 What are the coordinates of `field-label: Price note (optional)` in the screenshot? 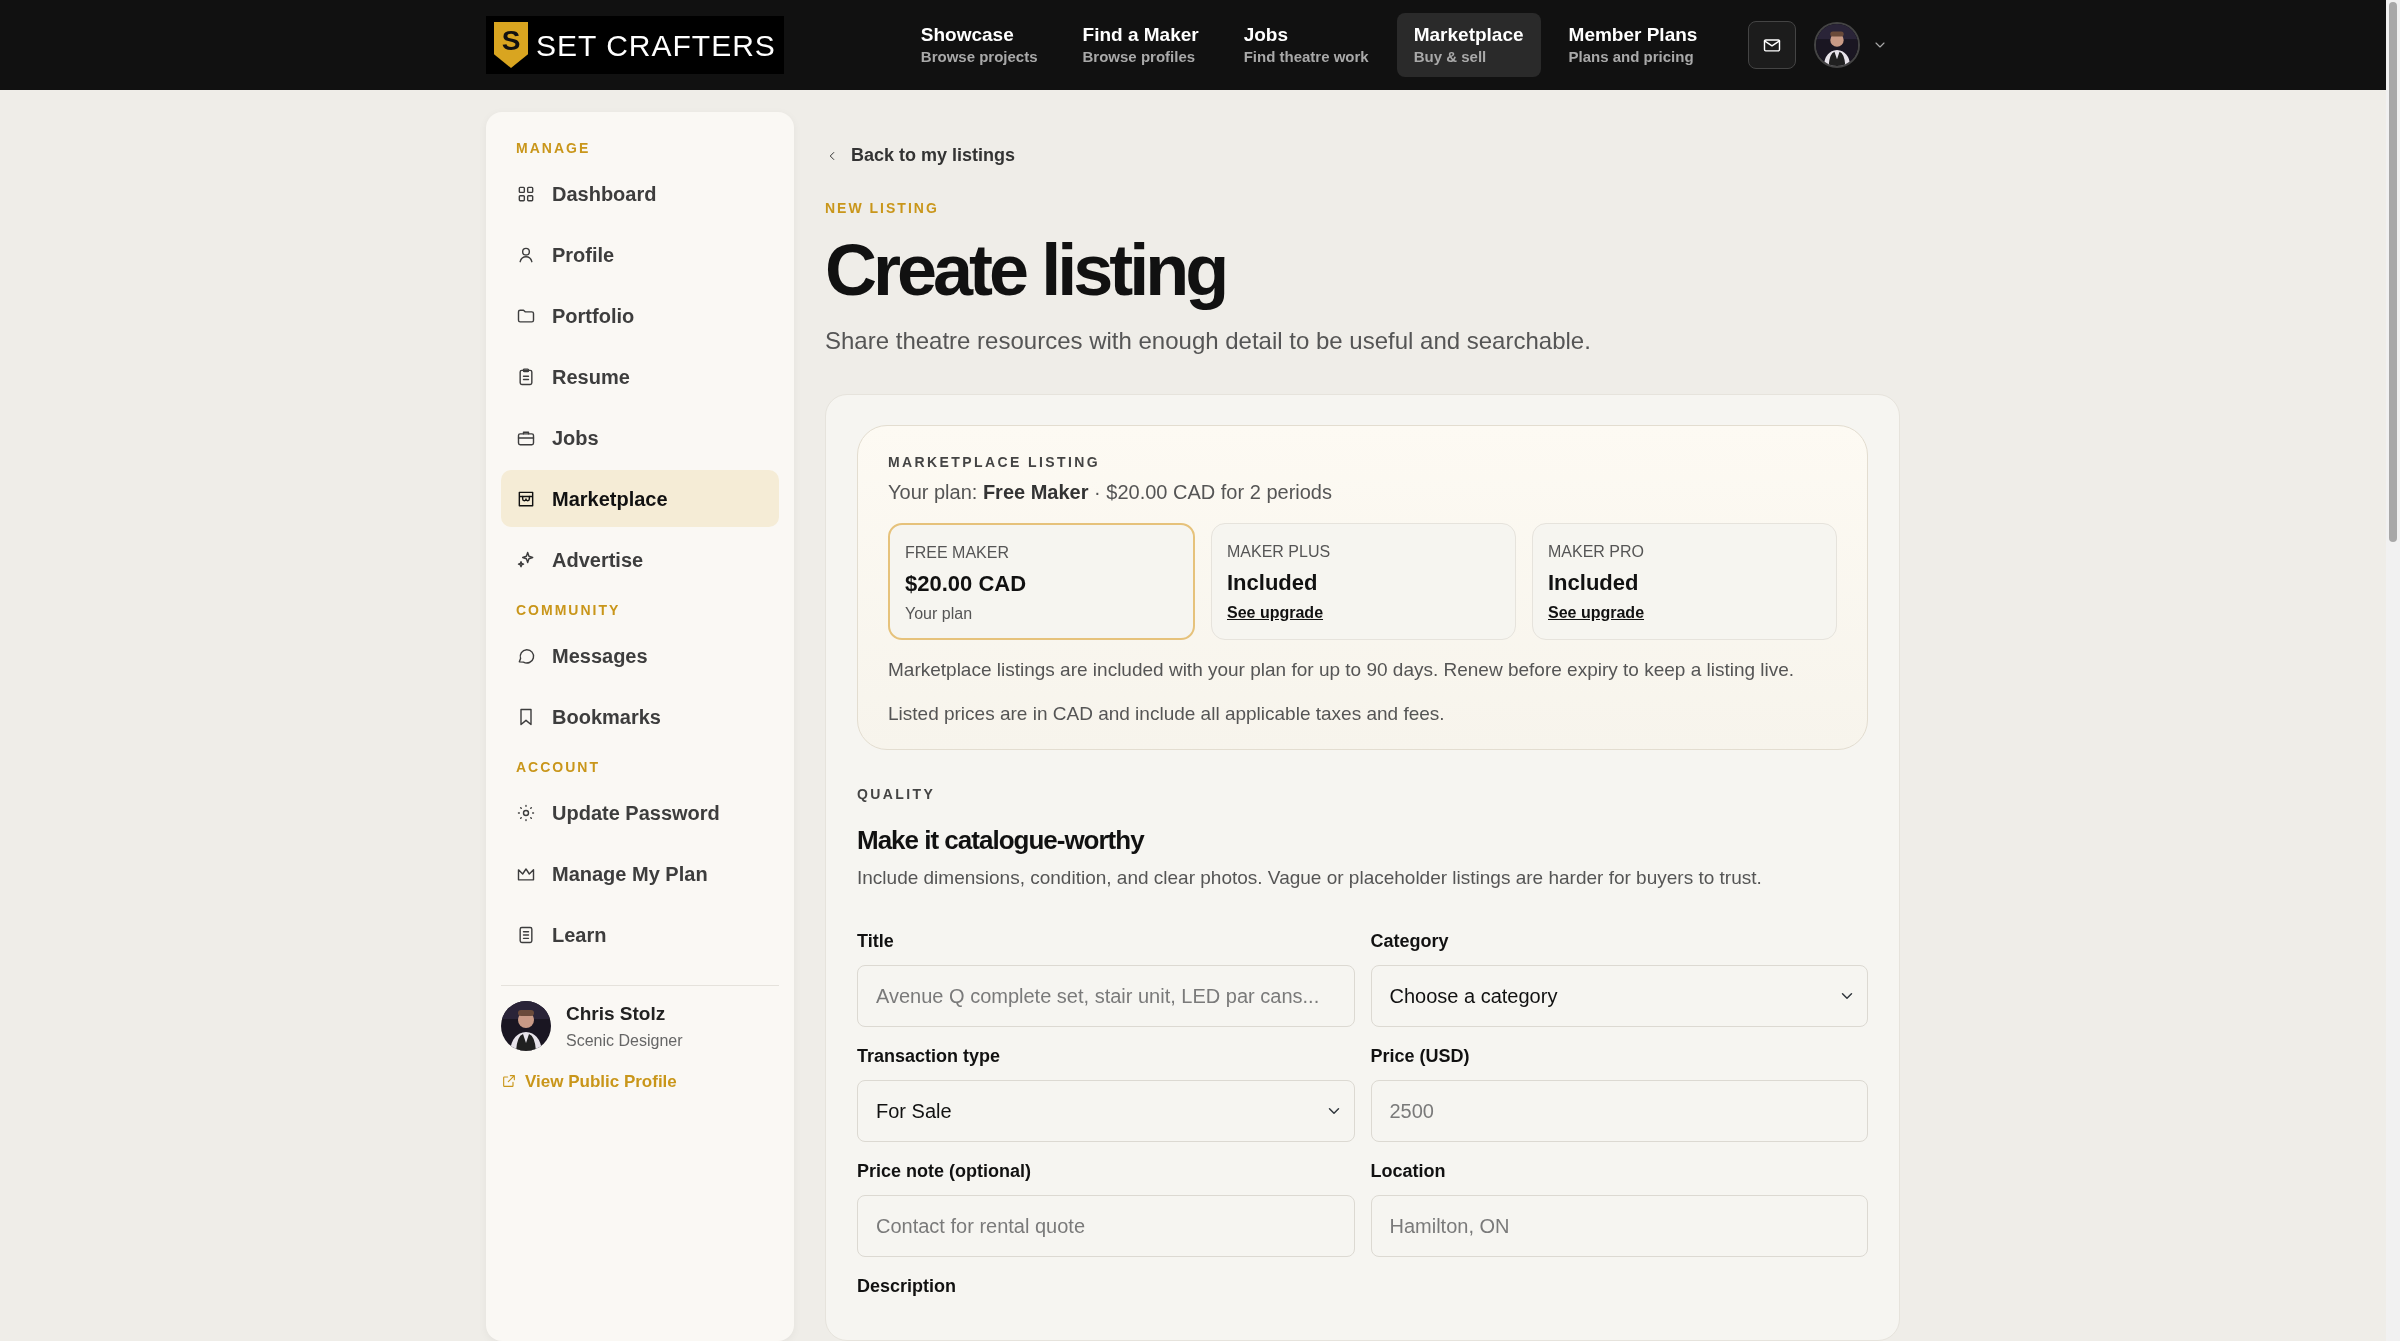 It's located at (944, 1172).